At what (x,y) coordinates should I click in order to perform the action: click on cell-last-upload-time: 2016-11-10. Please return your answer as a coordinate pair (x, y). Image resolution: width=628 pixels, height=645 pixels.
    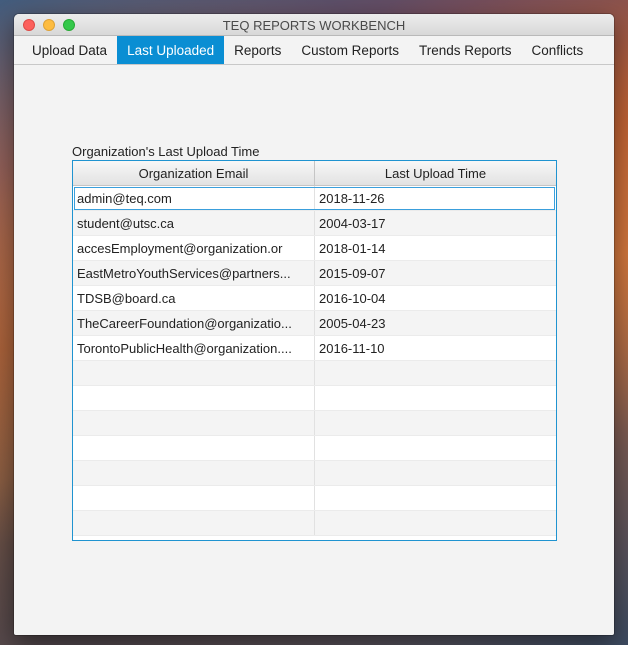
    Looking at the image, I should click on (435, 348).